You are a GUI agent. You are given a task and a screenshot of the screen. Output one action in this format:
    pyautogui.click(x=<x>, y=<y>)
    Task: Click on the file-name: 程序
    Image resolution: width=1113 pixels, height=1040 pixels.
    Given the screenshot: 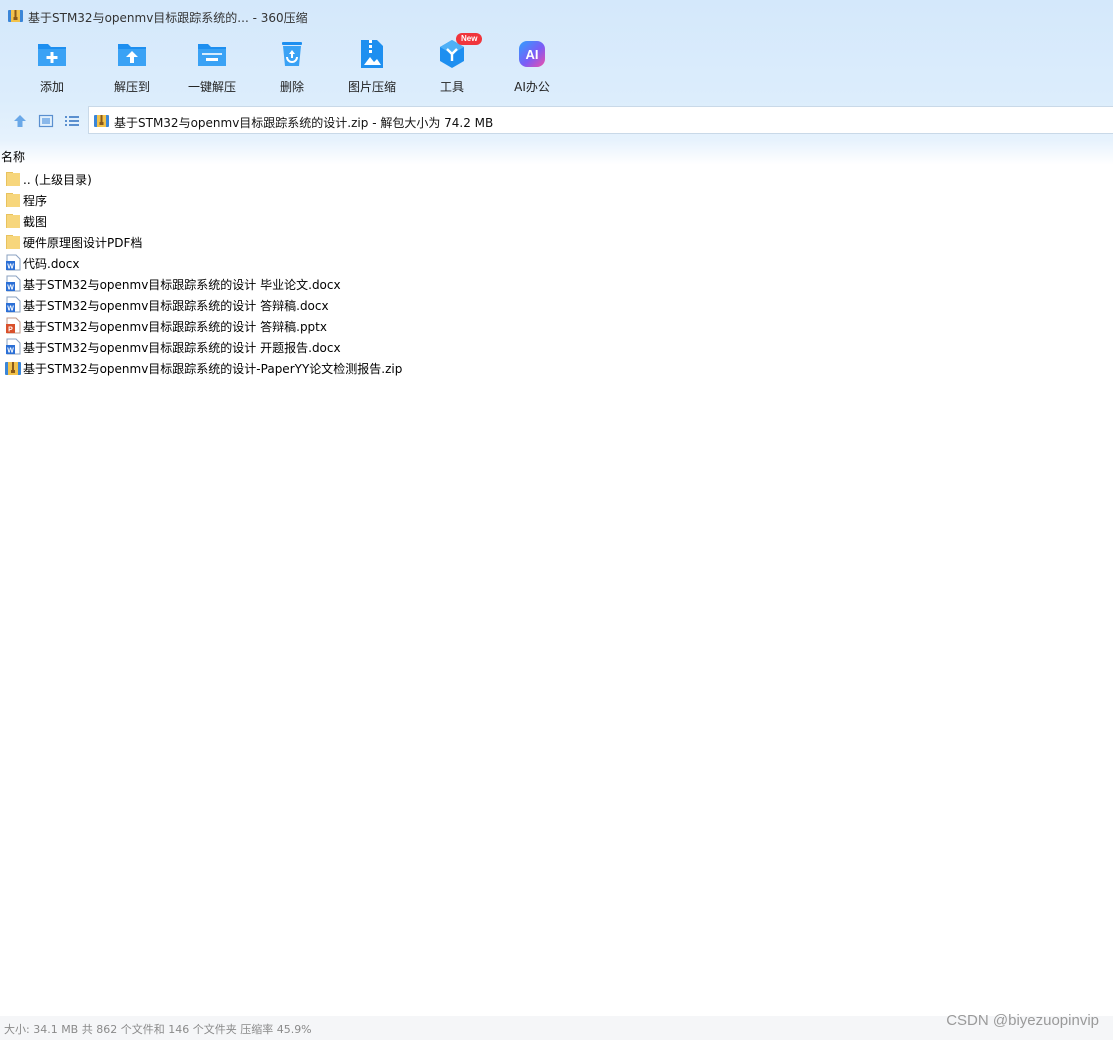 What is the action you would take?
    pyautogui.click(x=35, y=201)
    